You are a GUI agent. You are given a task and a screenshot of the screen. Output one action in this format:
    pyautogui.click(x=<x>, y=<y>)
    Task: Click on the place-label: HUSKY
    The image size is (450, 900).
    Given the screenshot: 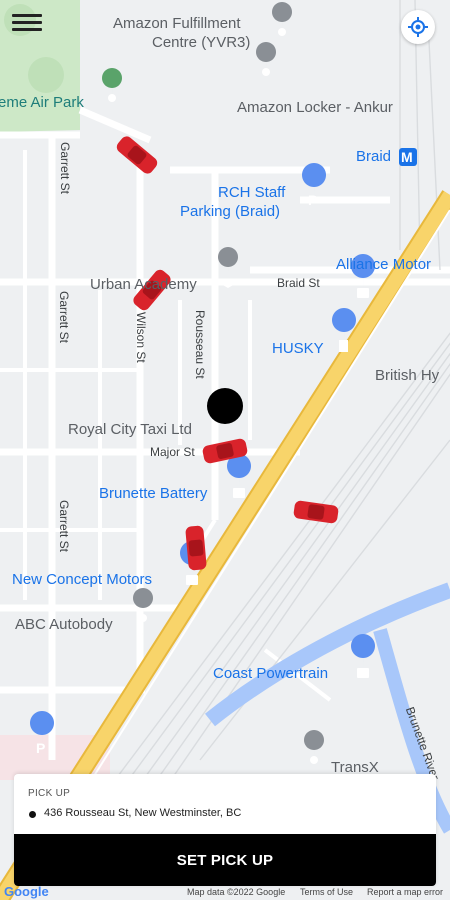 What is the action you would take?
    pyautogui.click(x=298, y=348)
    